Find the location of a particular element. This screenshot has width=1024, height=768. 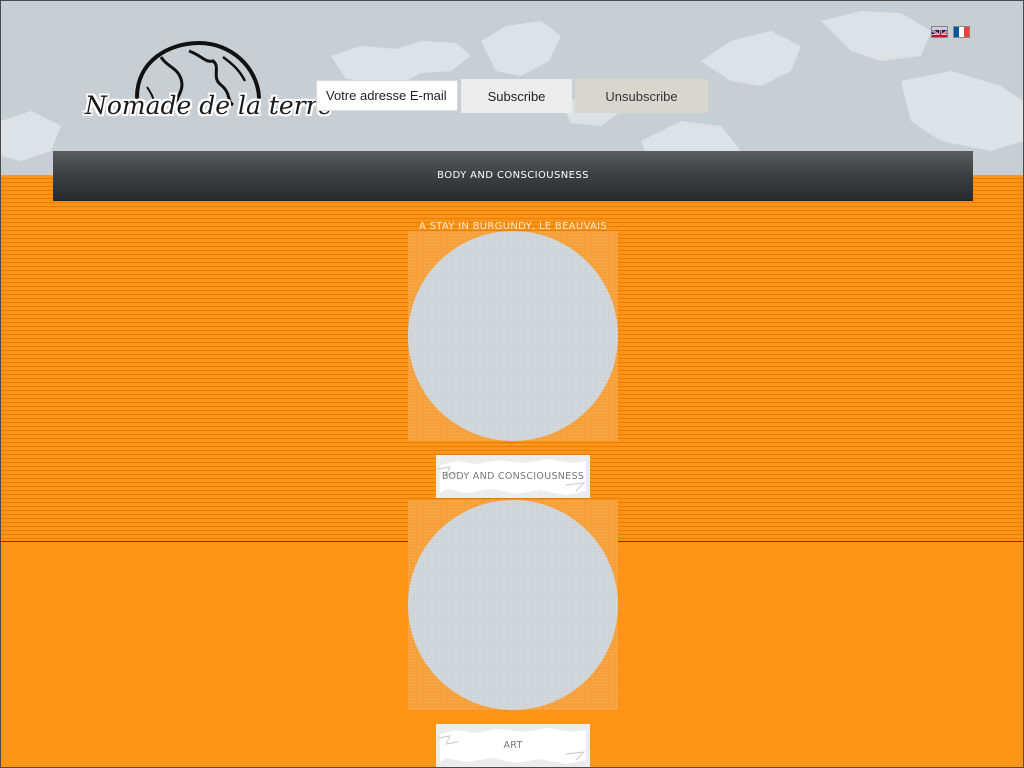

post-category-tag: ART is located at coordinates (513, 745).